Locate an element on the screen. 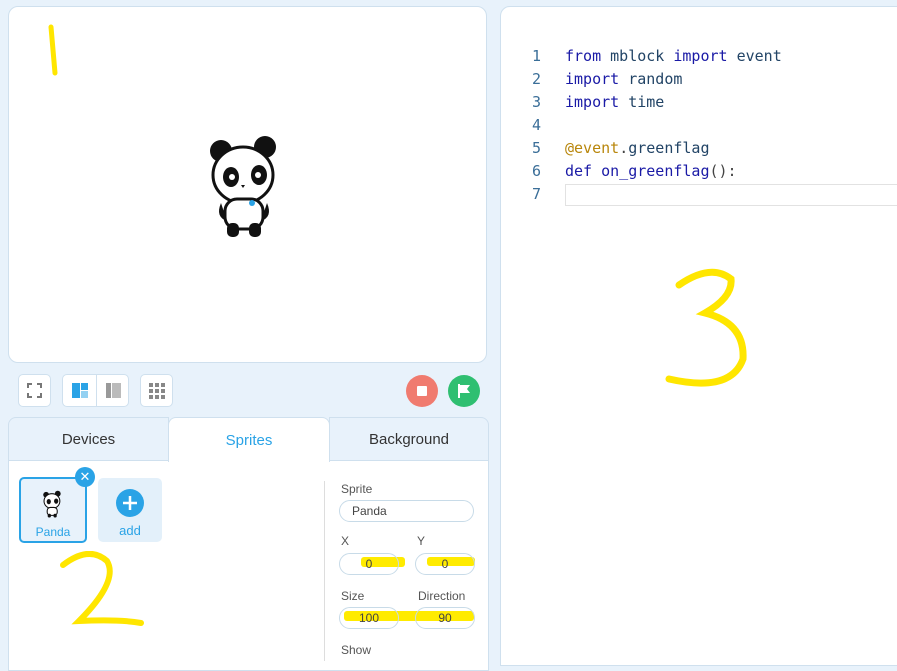 Image resolution: width=897 pixels, height=671 pixels. code-text: import time is located at coordinates (614, 102).